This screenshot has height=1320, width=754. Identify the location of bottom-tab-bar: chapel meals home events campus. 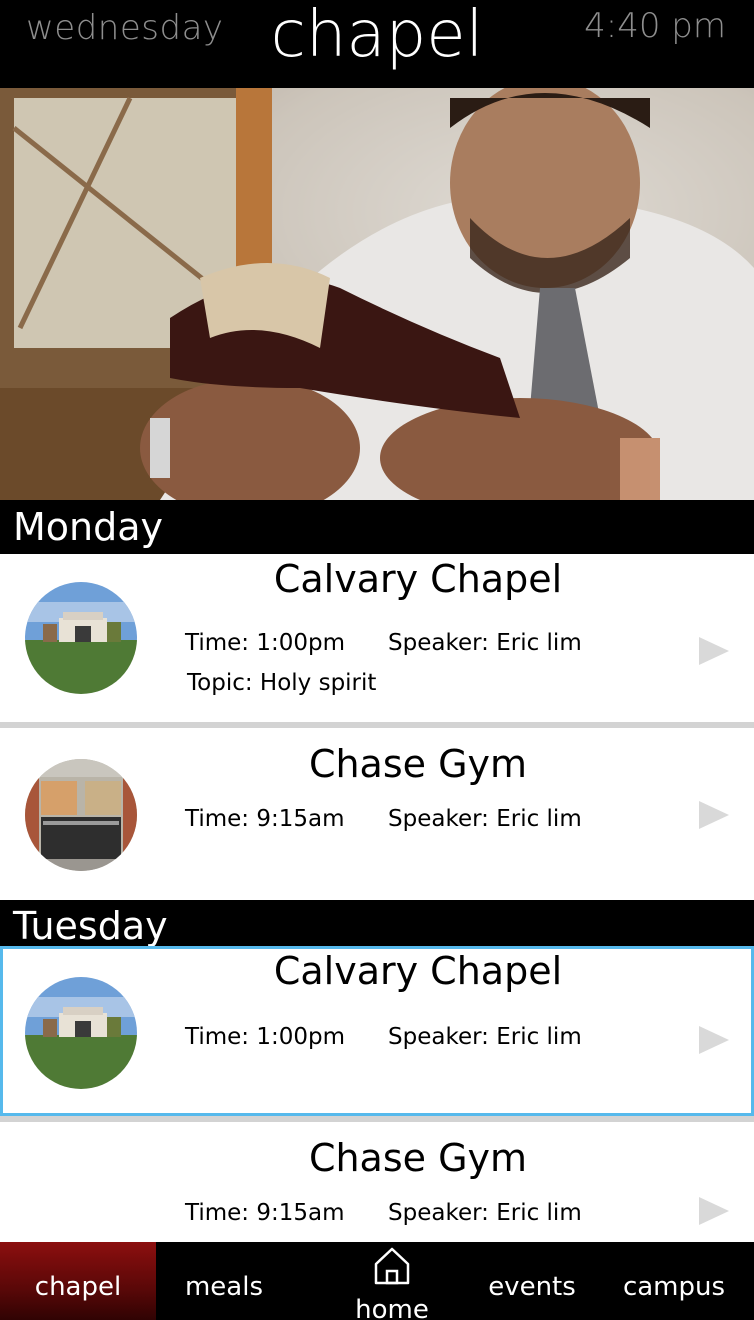
(377, 1281).